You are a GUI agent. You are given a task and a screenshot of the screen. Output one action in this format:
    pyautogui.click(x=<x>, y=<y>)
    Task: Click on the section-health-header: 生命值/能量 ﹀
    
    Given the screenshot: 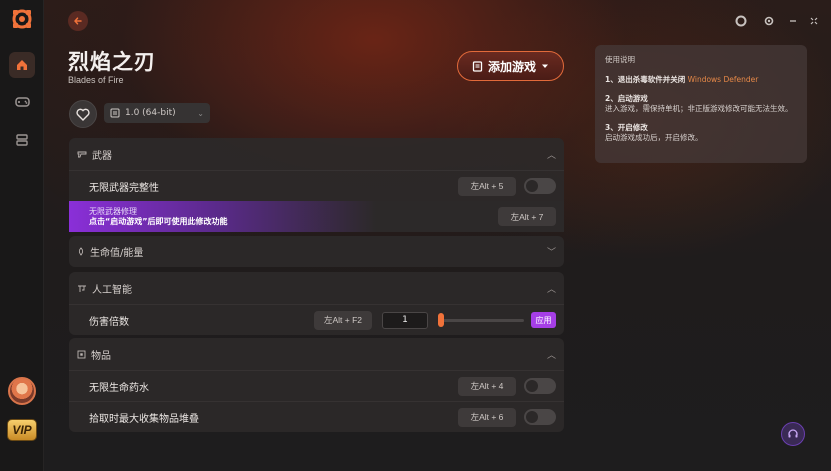 What is the action you would take?
    pyautogui.click(x=316, y=251)
    